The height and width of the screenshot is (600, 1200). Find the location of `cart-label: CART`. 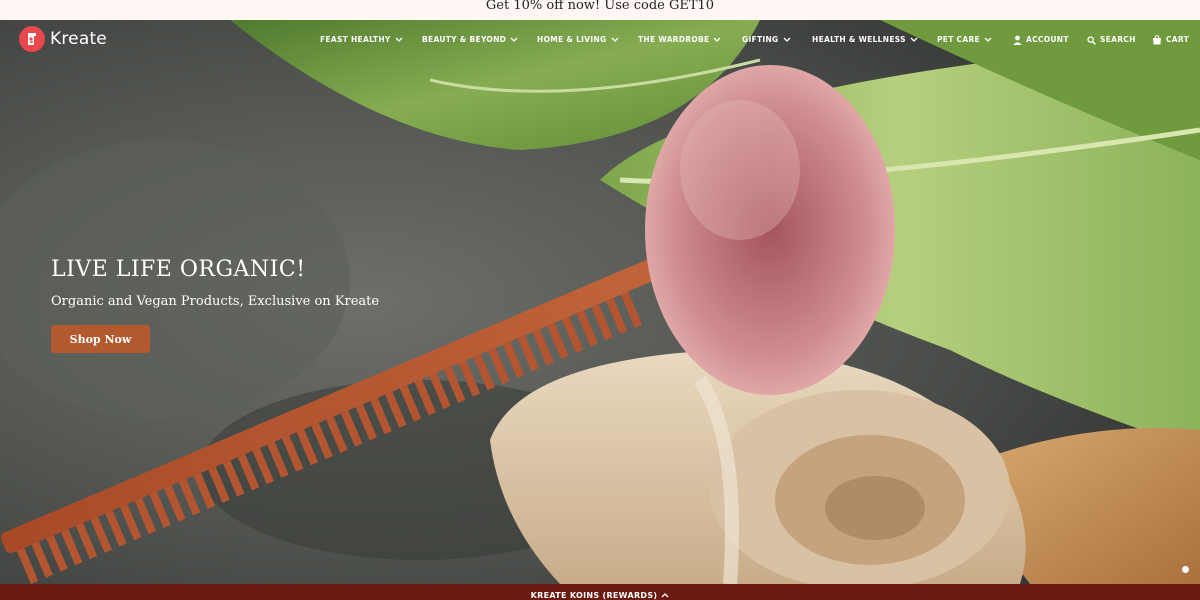

cart-label: CART is located at coordinates (1178, 39).